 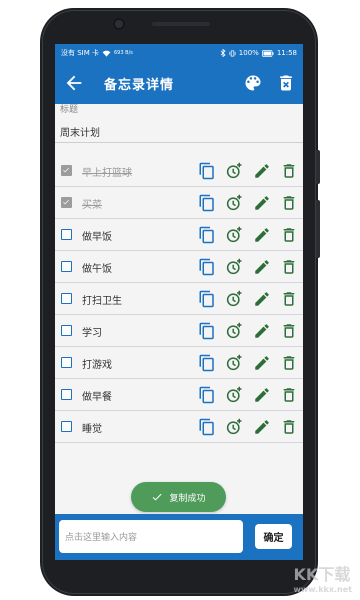 I want to click on item-text: 睡觉, so click(x=92, y=429).